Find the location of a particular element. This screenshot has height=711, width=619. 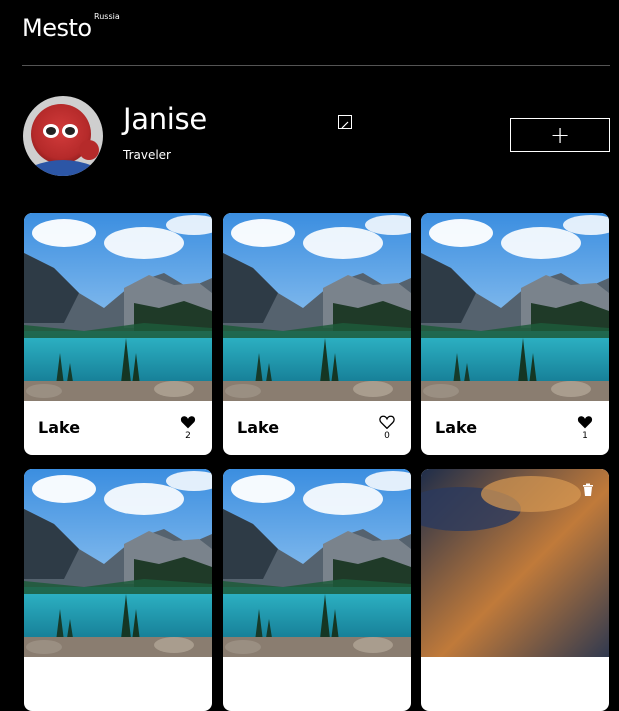

card: Lake 1 is located at coordinates (515, 334).